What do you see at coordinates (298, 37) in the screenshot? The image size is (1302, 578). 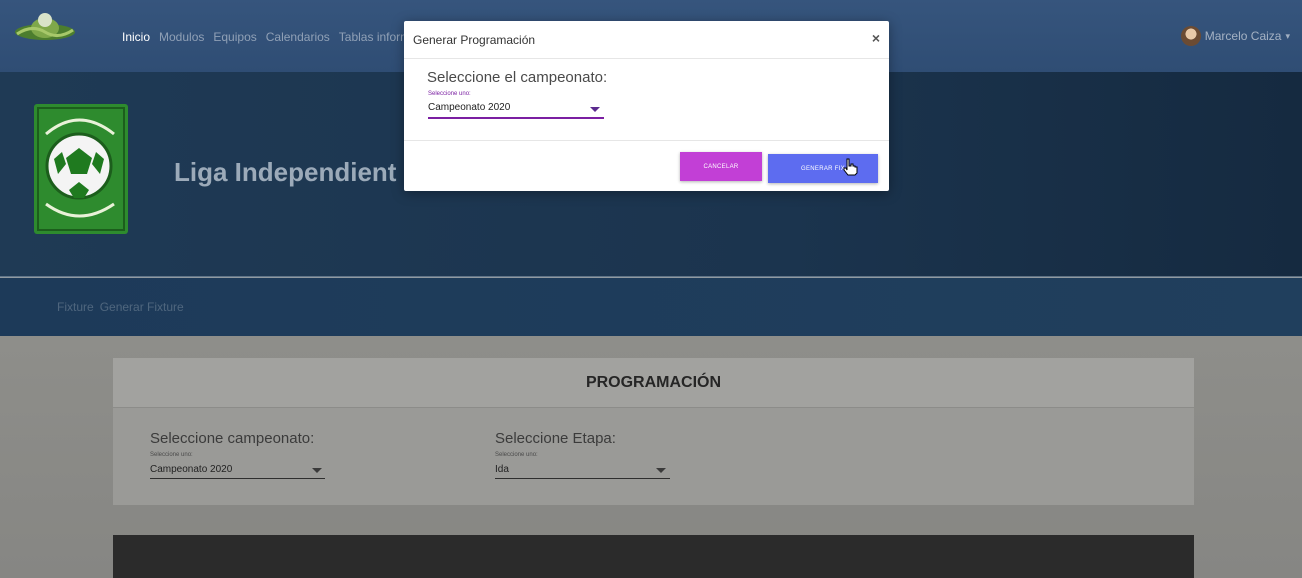 I see `nav-link-calendarios: Calendarios` at bounding box center [298, 37].